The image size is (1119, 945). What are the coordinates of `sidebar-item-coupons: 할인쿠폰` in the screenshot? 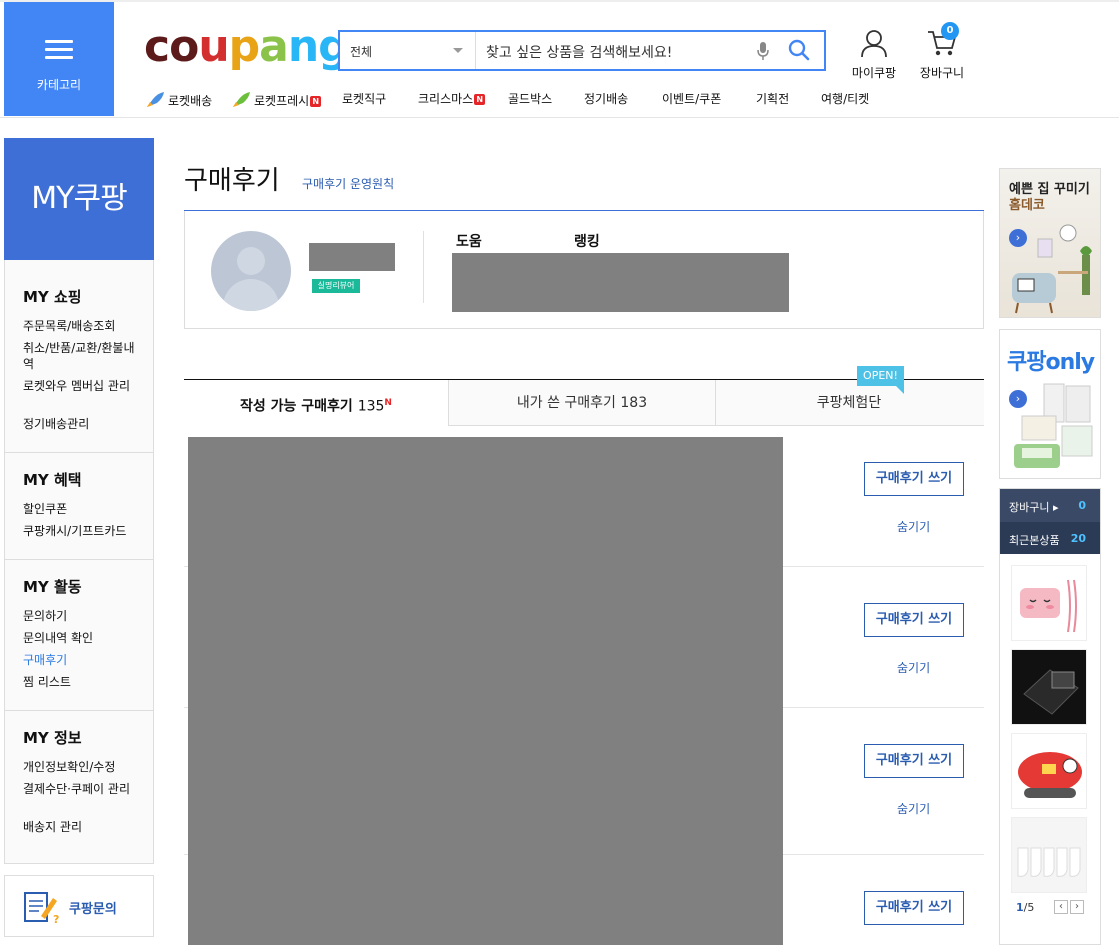 It's located at (82, 509).